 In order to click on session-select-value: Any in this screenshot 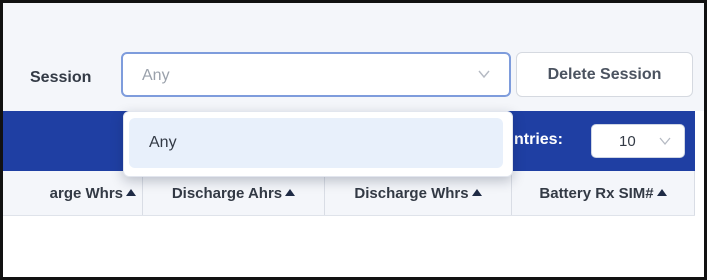, I will do `click(156, 75)`.